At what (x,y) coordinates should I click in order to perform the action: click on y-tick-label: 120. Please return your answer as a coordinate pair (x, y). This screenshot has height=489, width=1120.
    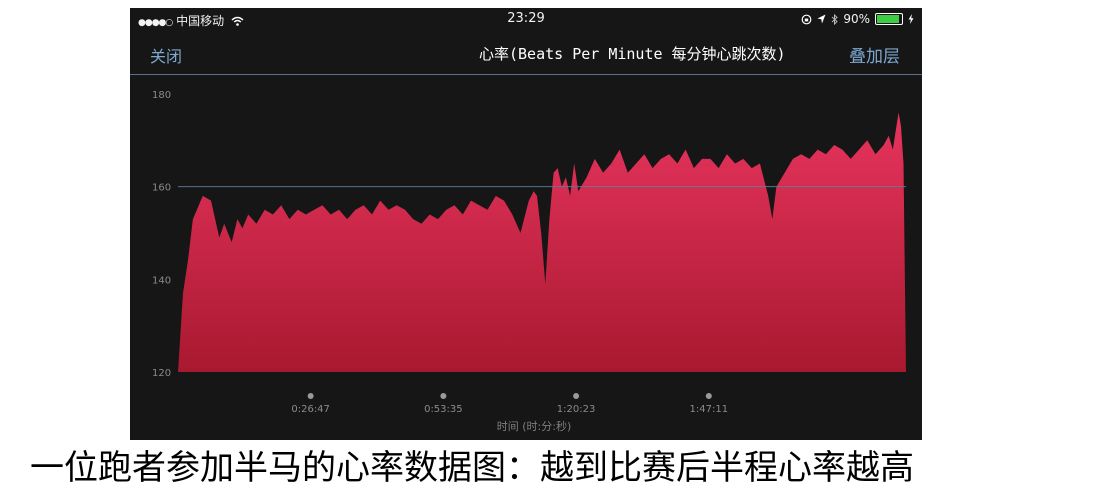
    Looking at the image, I should click on (161, 373).